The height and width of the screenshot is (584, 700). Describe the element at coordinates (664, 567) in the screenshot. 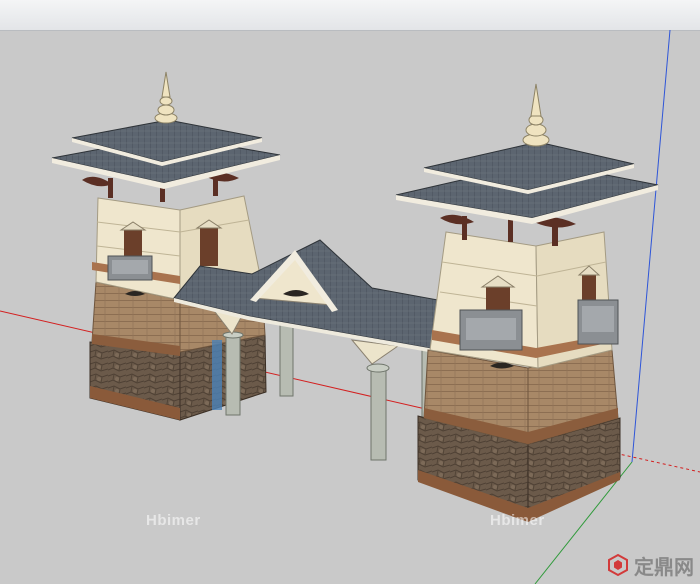

I see `logo-text: 定鼎网` at that location.